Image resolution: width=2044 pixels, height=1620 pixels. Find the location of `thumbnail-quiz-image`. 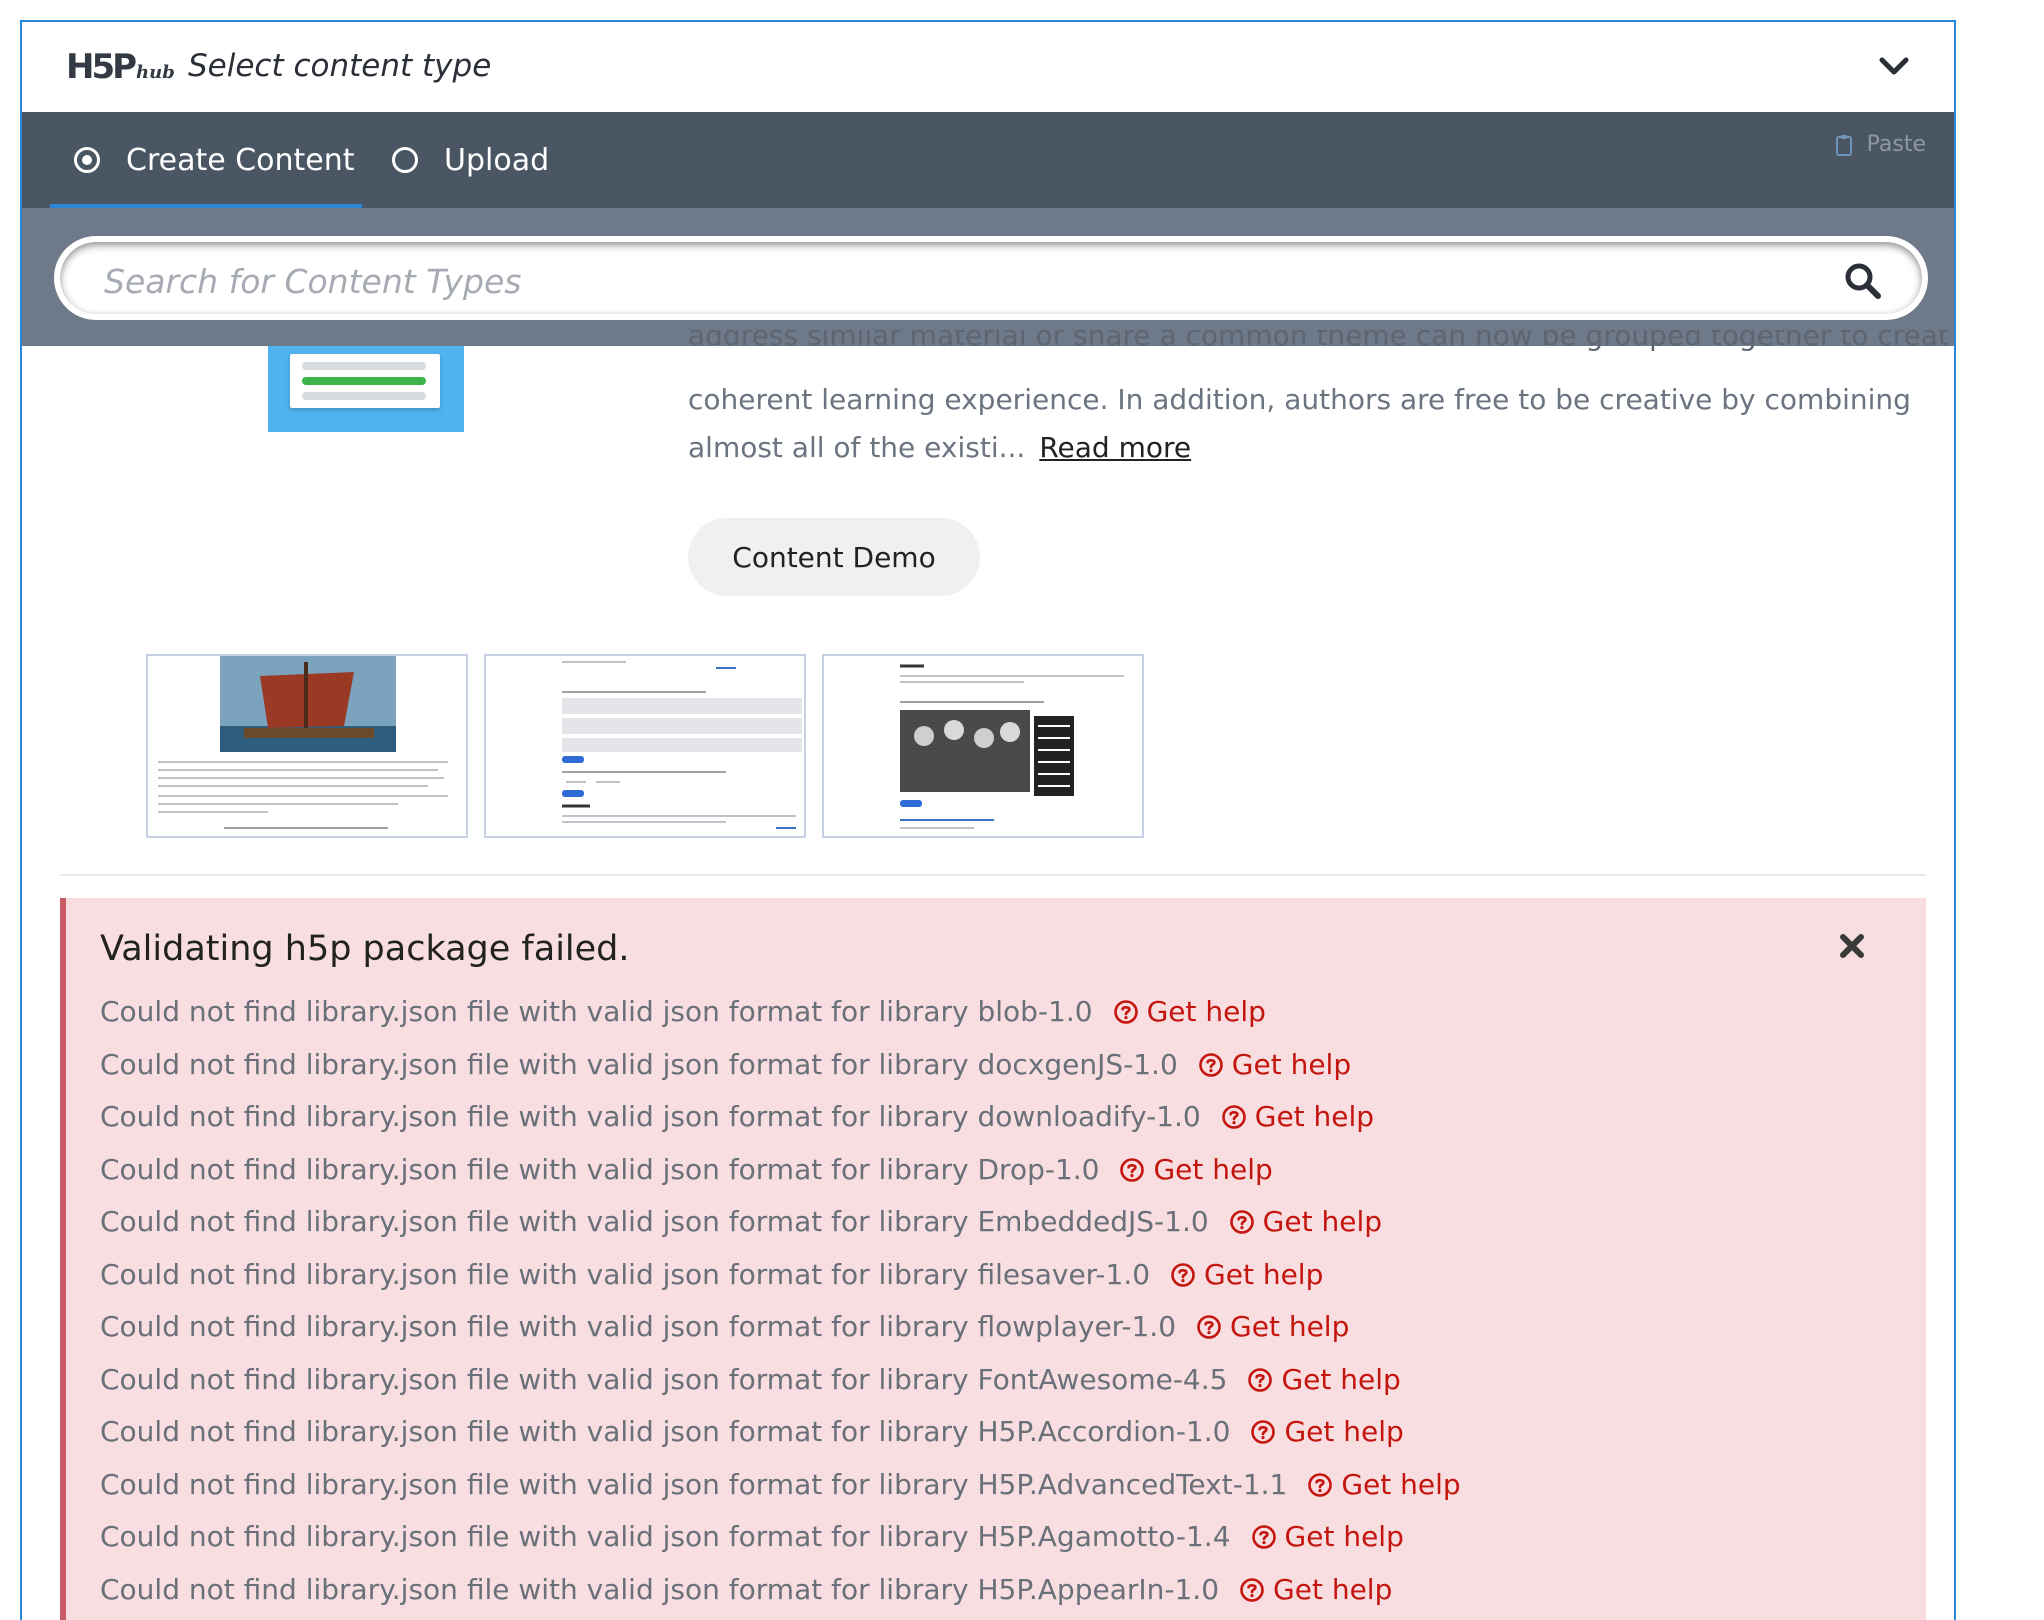

thumbnail-quiz-image is located at coordinates (682, 745).